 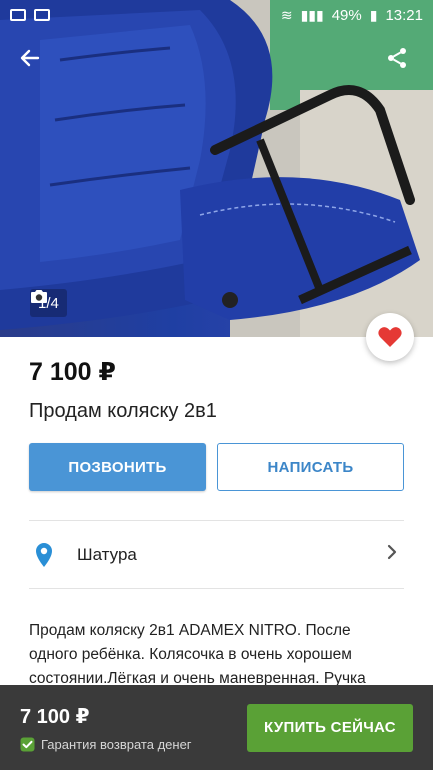 What do you see at coordinates (312, 14) in the screenshot?
I see `signal-icon: ▮▮▮` at bounding box center [312, 14].